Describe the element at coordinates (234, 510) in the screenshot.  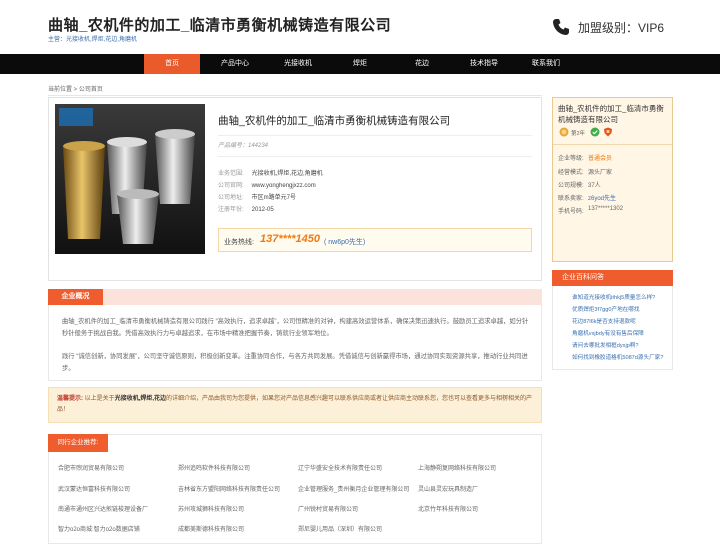
I see `company-link: 苏州攻城狮科技有限公司` at that location.